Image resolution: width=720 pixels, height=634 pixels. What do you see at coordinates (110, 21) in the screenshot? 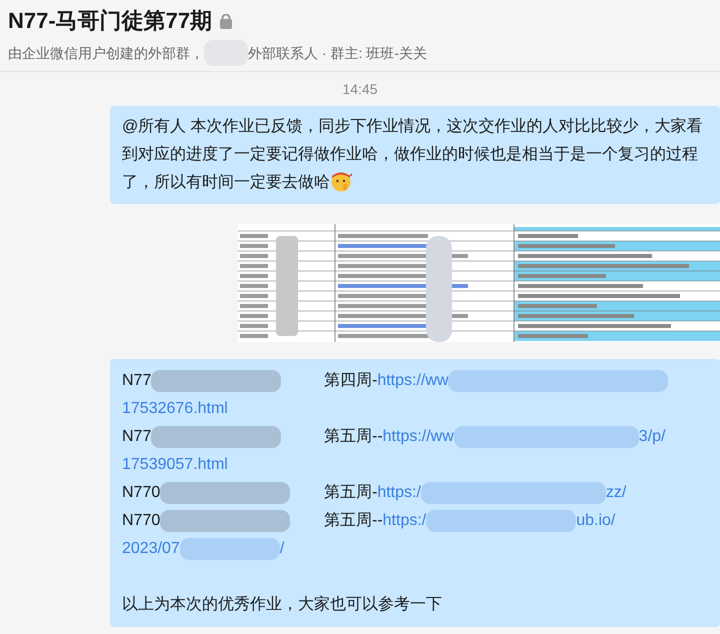
I see `group-title: N77-马哥门徒第77期` at bounding box center [110, 21].